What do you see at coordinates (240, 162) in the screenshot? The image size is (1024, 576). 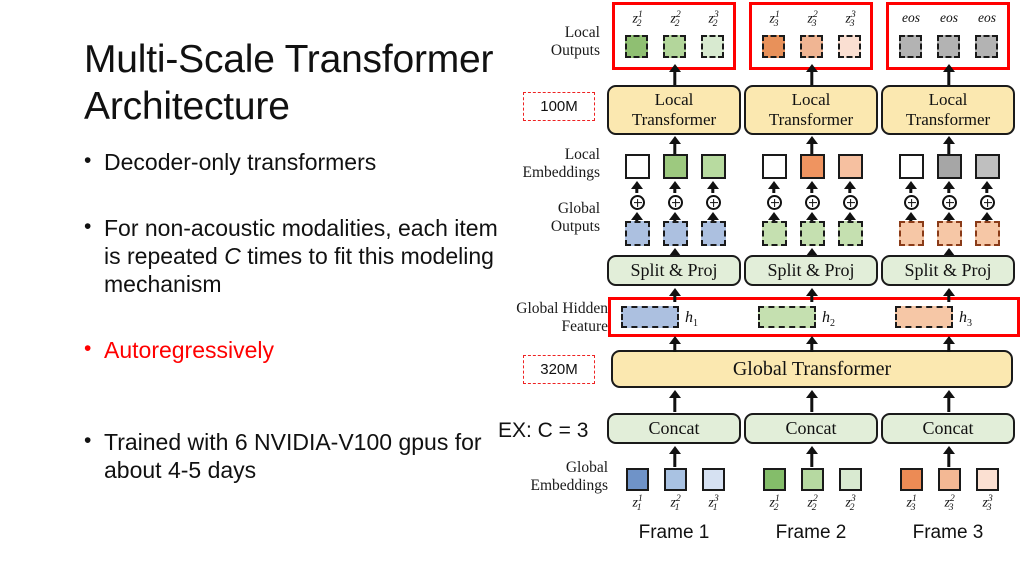 I see `bullet-text-1: Decoder-only transformers` at bounding box center [240, 162].